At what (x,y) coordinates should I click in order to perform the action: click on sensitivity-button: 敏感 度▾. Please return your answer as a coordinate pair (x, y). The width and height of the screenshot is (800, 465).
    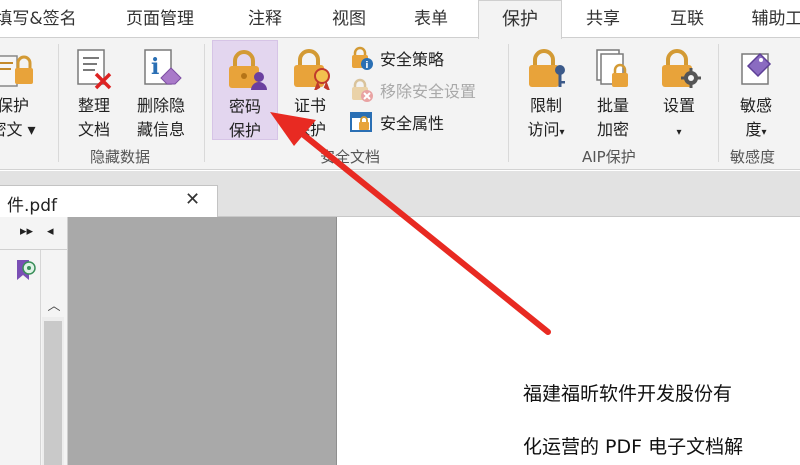
    Looking at the image, I should click on (756, 90).